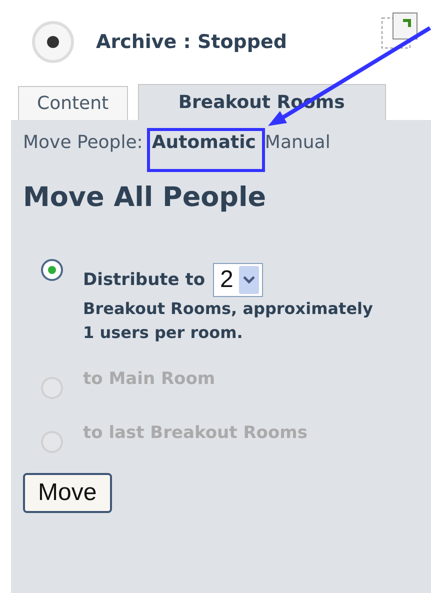 The image size is (431, 593). What do you see at coordinates (145, 197) in the screenshot?
I see `section-heading: Move All People` at bounding box center [145, 197].